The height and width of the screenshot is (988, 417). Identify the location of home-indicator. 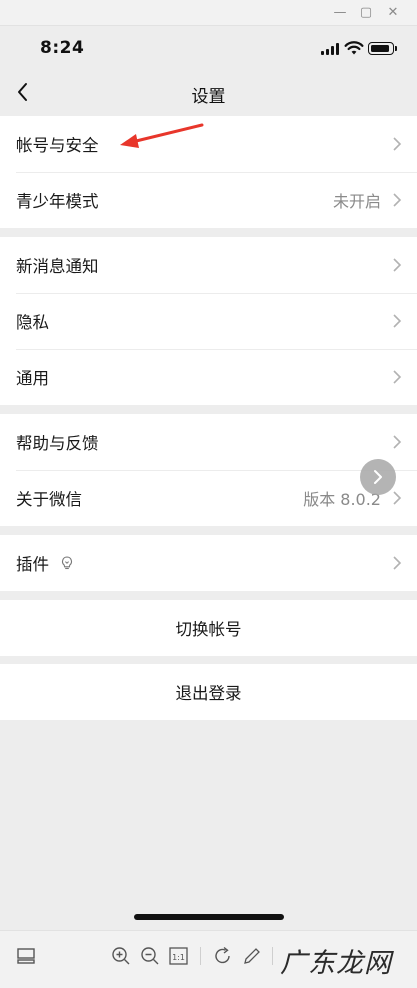
(209, 917).